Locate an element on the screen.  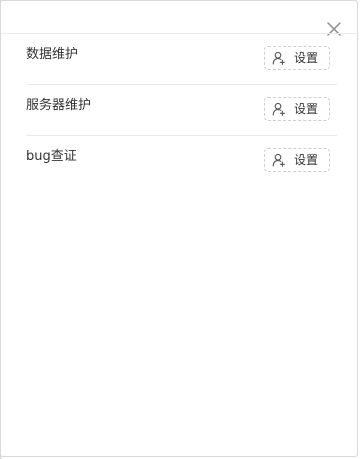
list-item: 服务器维护 设置 is located at coordinates (181, 110).